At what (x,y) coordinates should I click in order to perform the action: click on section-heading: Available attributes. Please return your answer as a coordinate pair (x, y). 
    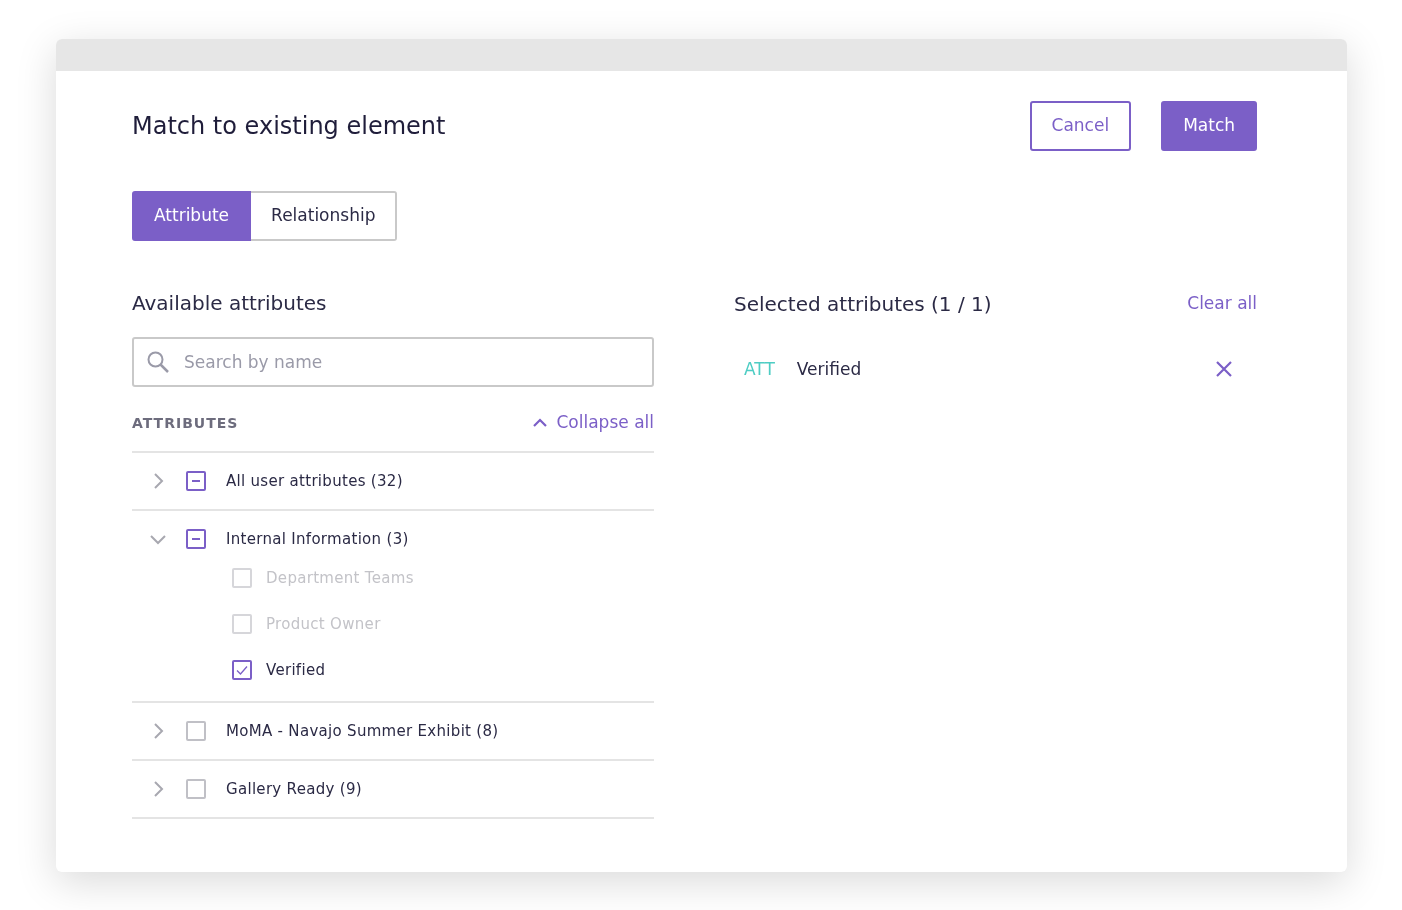
    Looking at the image, I should click on (230, 303).